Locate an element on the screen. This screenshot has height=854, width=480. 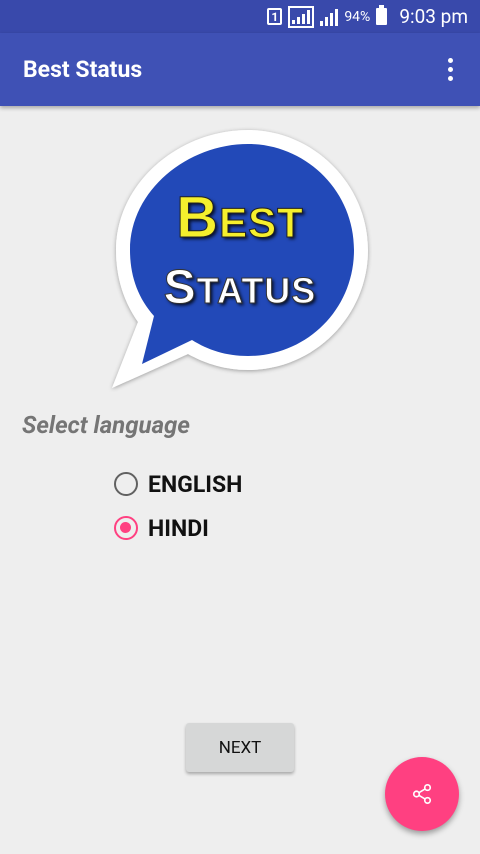
radio-button-english is located at coordinates (126, 484).